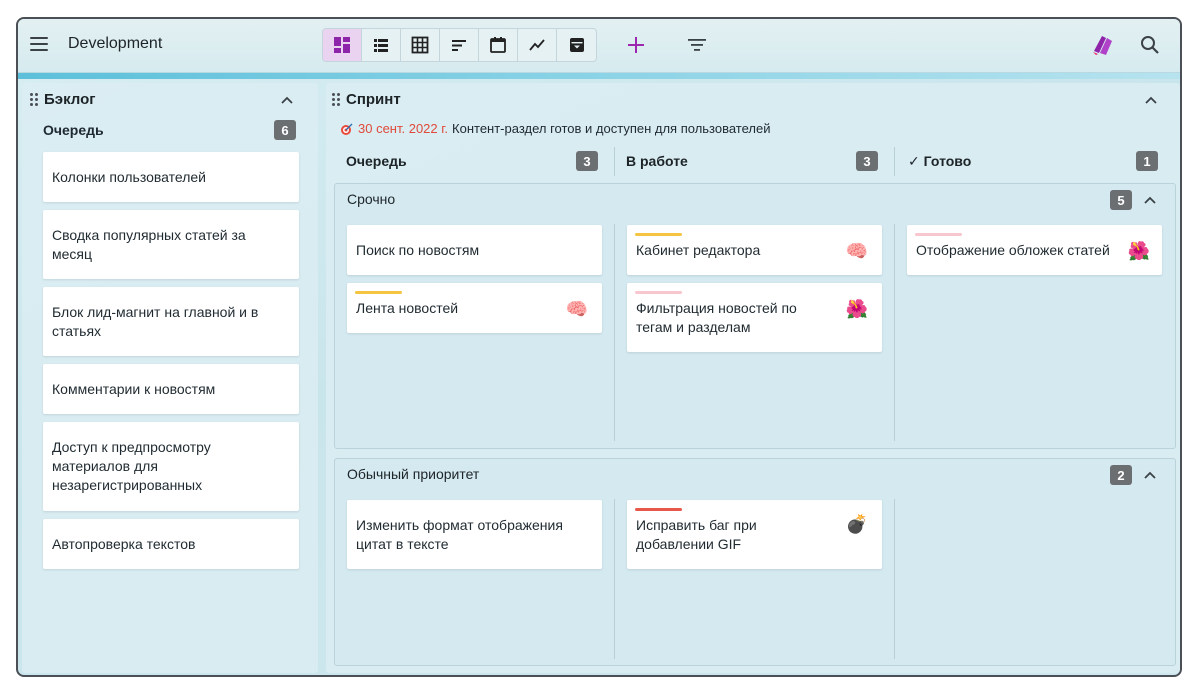  What do you see at coordinates (39, 44) in the screenshot?
I see `menu-icon` at bounding box center [39, 44].